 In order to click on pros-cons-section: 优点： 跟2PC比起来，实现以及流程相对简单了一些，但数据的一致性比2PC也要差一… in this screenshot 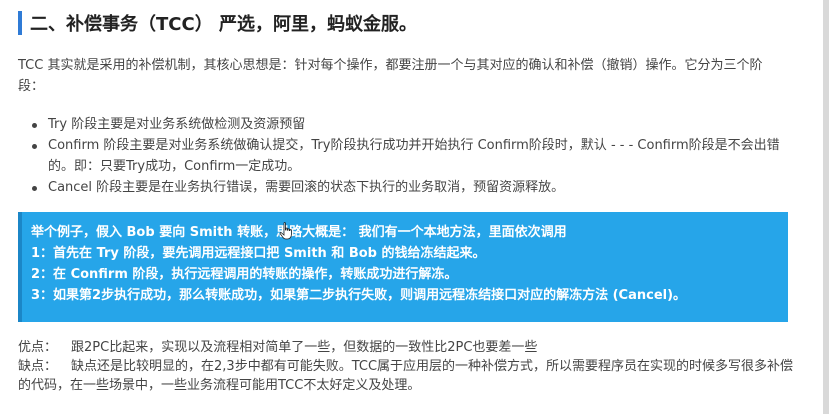, I will do `click(408, 366)`.